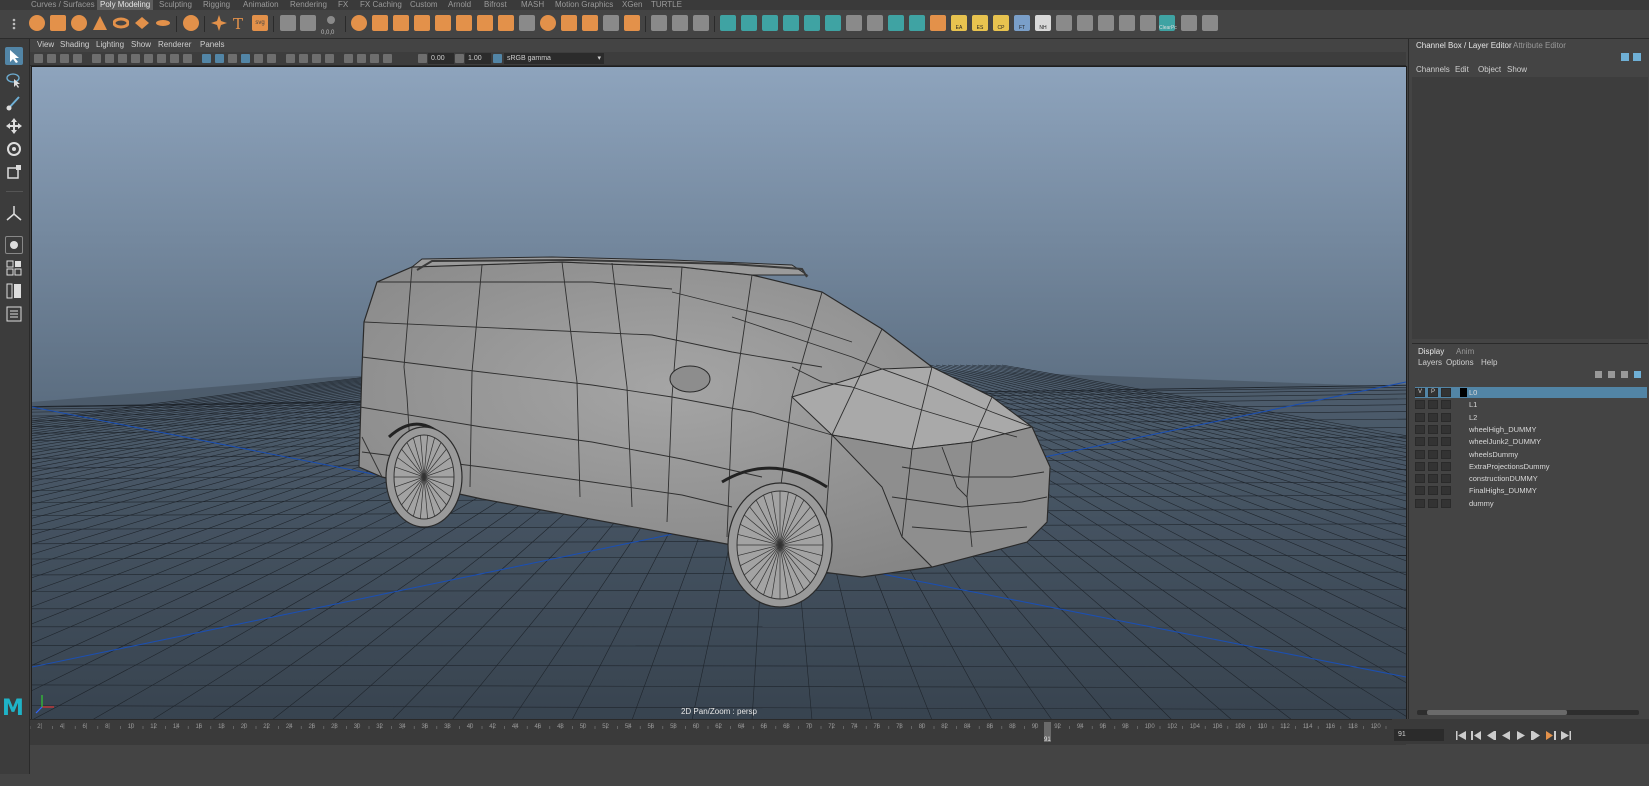 The image size is (1649, 786). What do you see at coordinates (917, 23) in the screenshot?
I see `layout-uv-icon` at bounding box center [917, 23].